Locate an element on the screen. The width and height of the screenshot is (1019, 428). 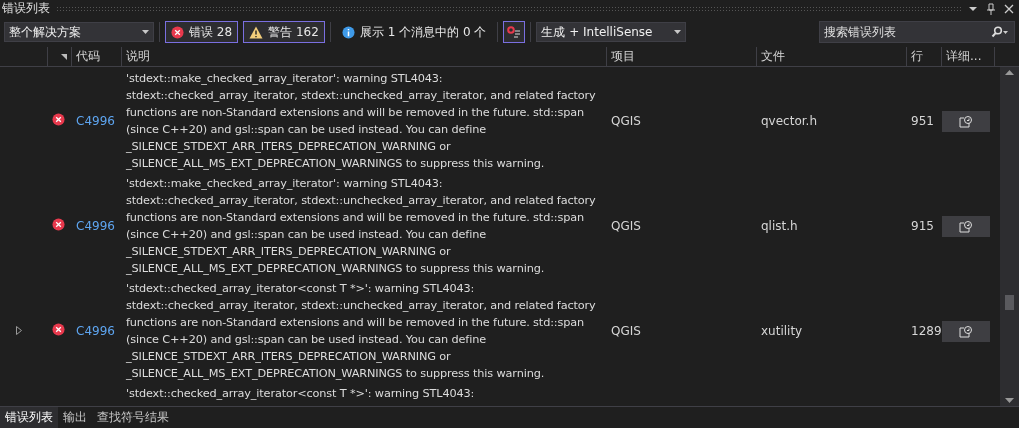
error-filter-button: 错误 28 is located at coordinates (202, 32).